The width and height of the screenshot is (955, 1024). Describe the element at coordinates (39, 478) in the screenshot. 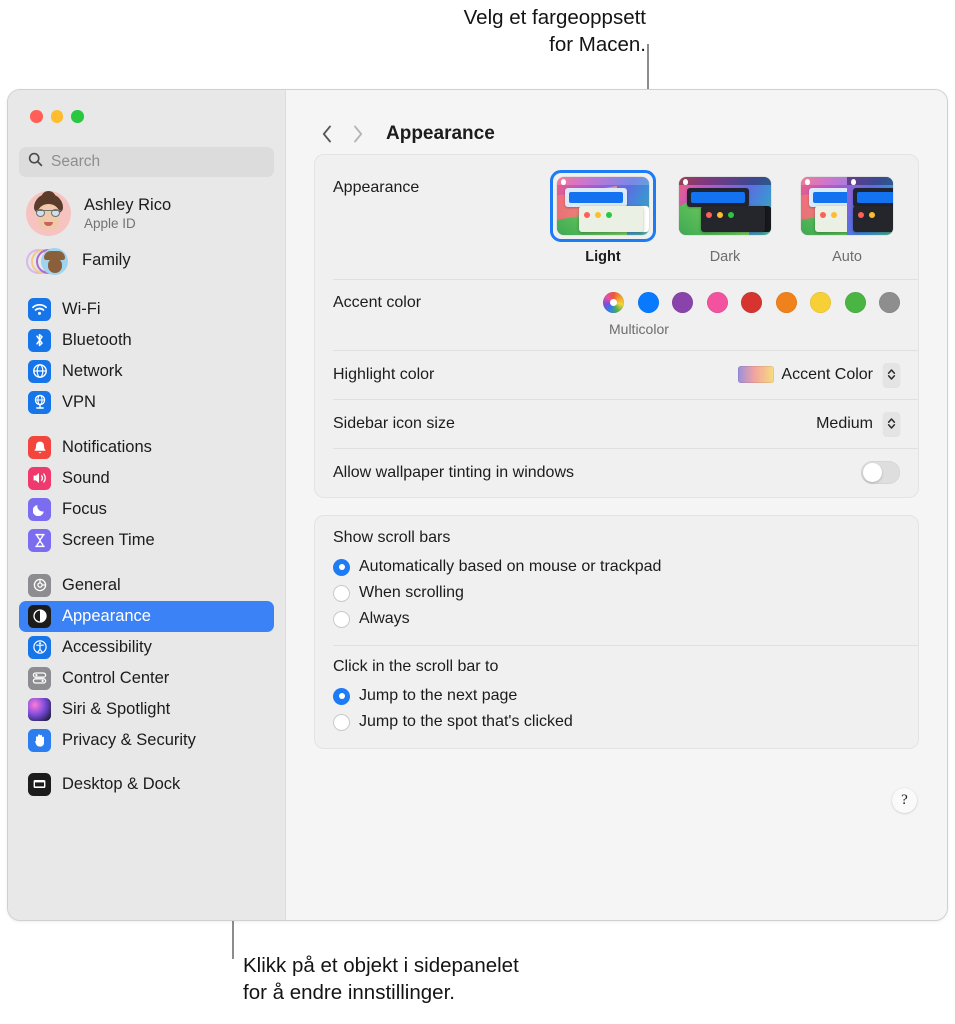

I see `speaker-icon` at that location.